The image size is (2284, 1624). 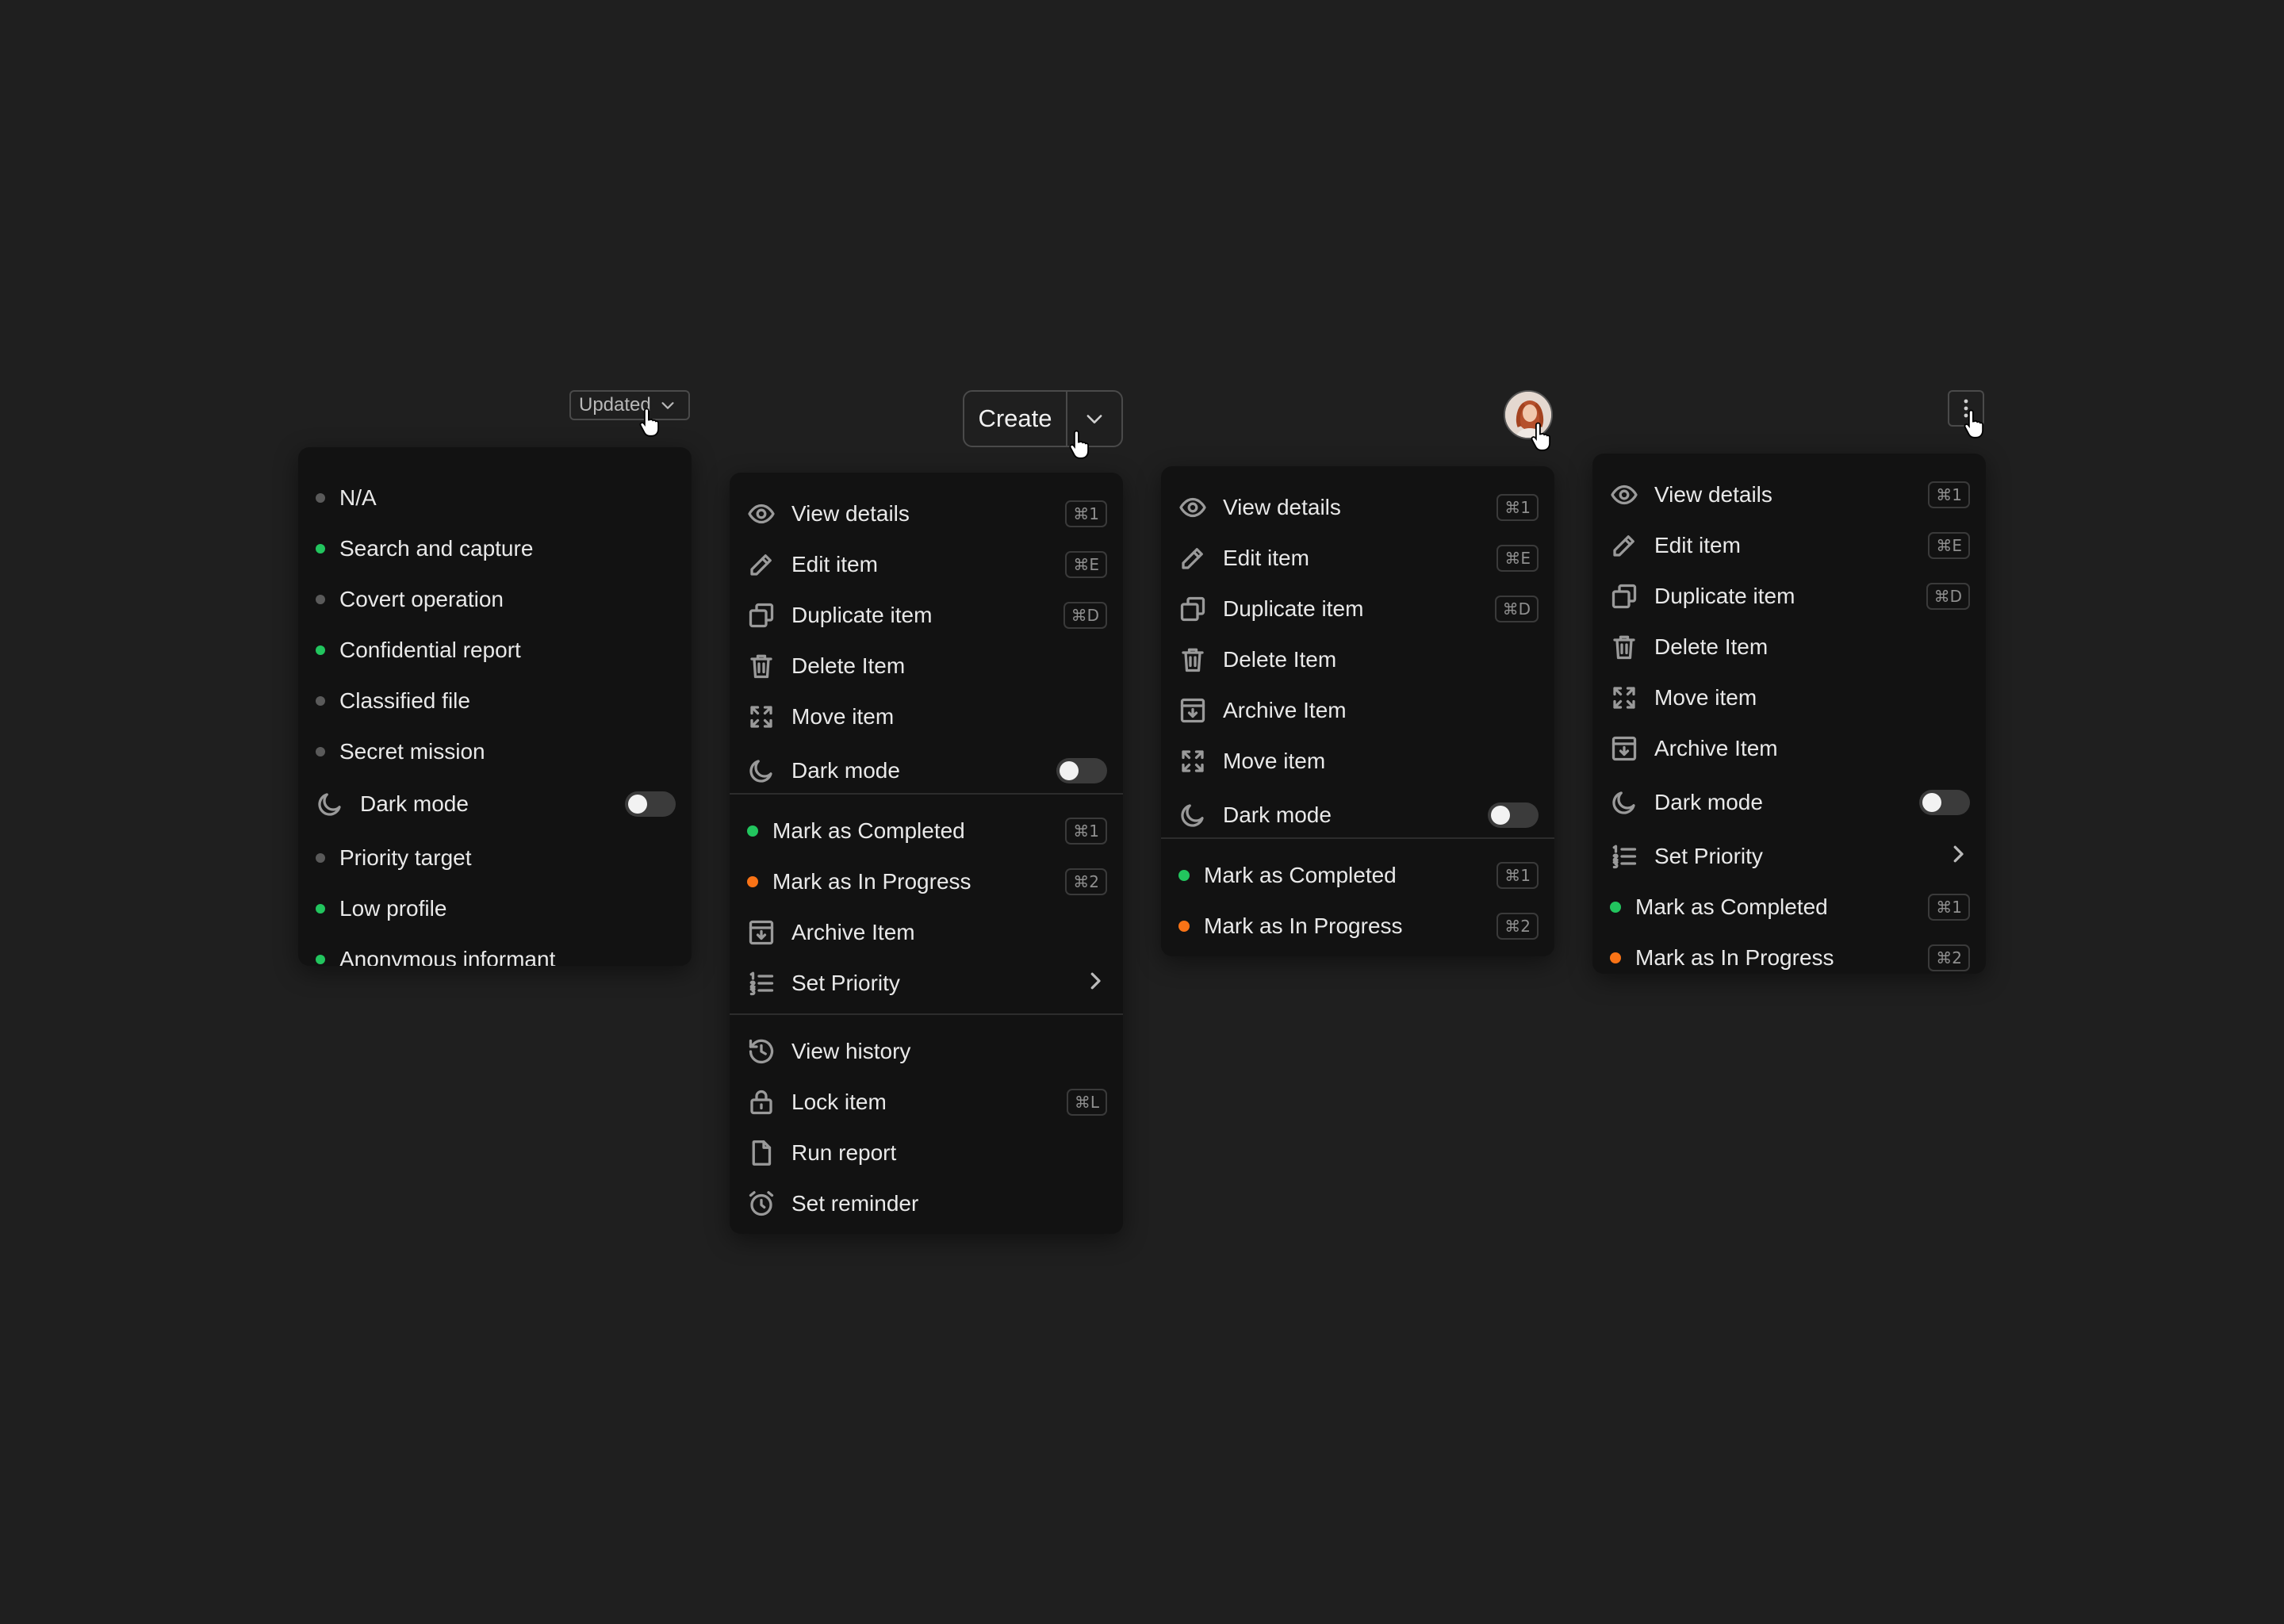 I want to click on menu-item-secret-mission: Secret mission, so click(x=495, y=751).